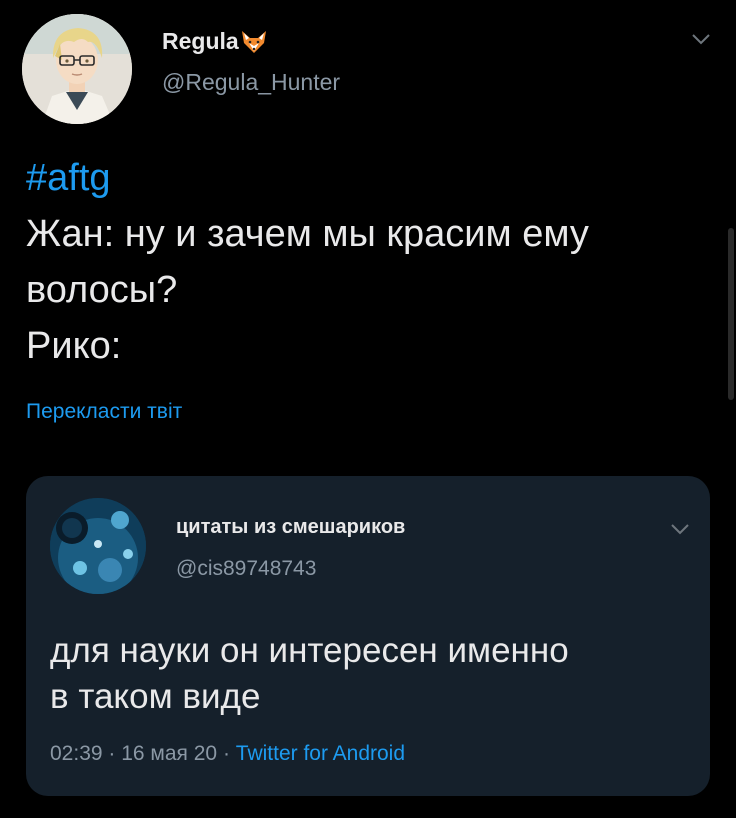  I want to click on tweet-text-line: Жан: ну и зачем мы красим ему, so click(307, 234).